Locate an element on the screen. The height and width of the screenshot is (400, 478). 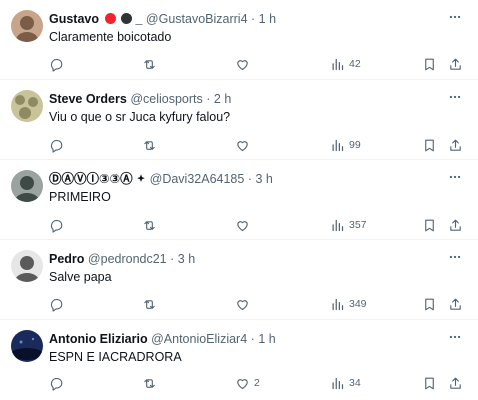
post-header: ⒹⒶⓋⒾ③③Ⓐ @Davi32A64185 · 3 h is located at coordinates (243, 179).